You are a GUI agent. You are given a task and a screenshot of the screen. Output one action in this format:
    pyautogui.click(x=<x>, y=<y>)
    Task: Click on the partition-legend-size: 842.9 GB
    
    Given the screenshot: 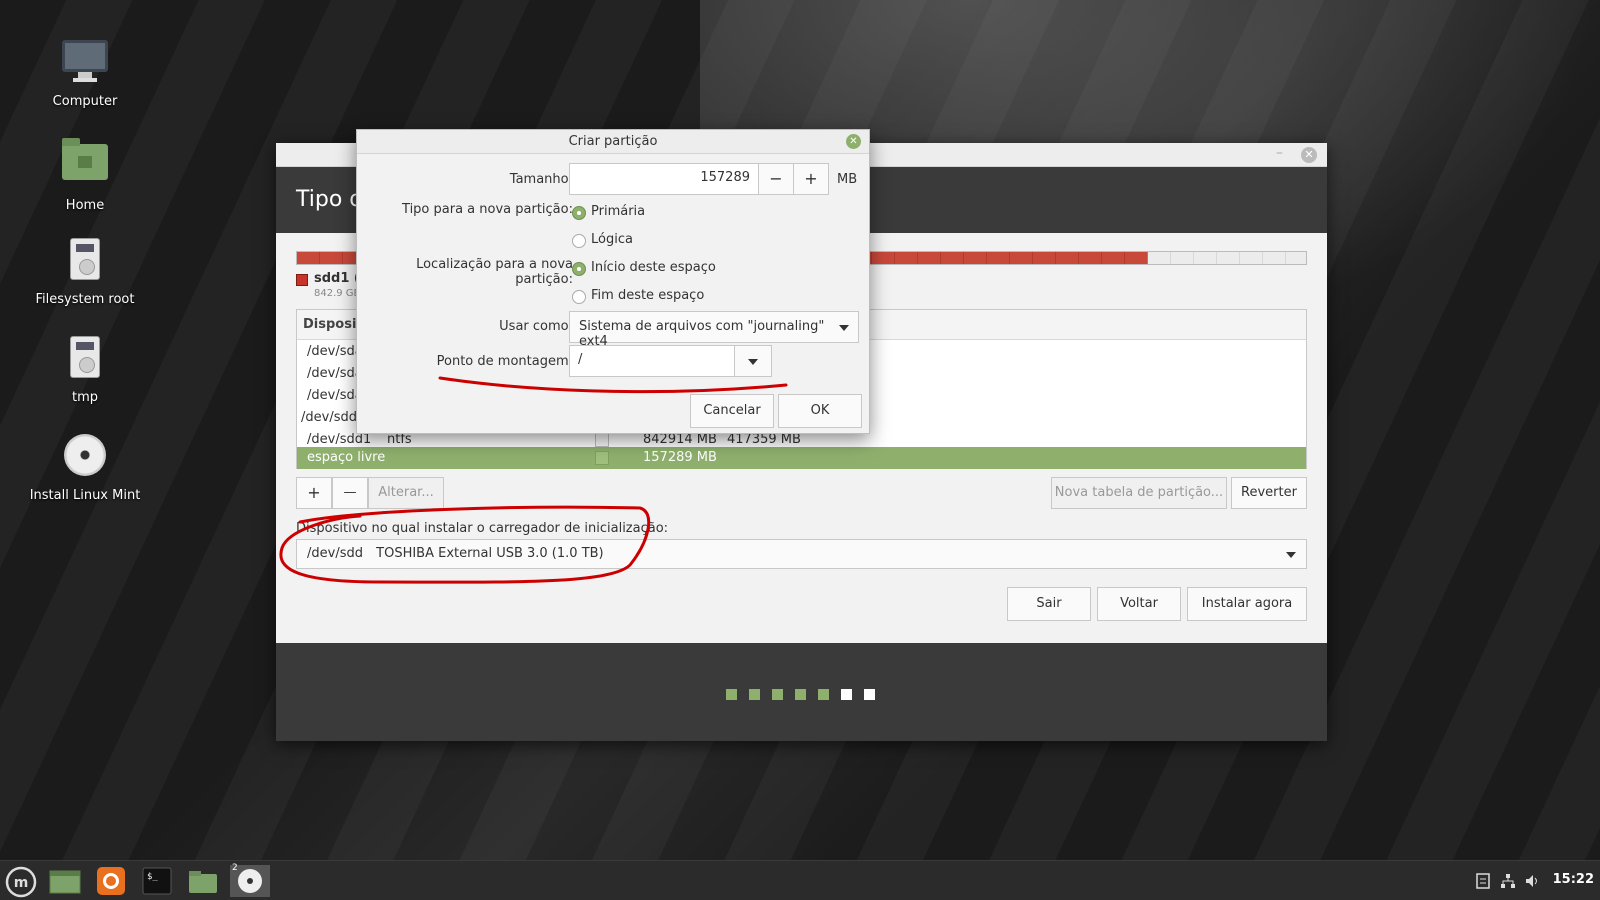 What is the action you would take?
    pyautogui.click(x=337, y=293)
    